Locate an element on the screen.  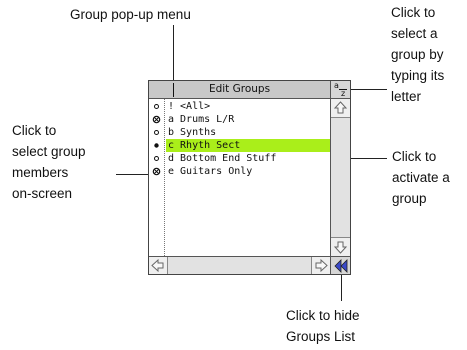
list-item: d Bottom End Stuff is located at coordinates (239, 158).